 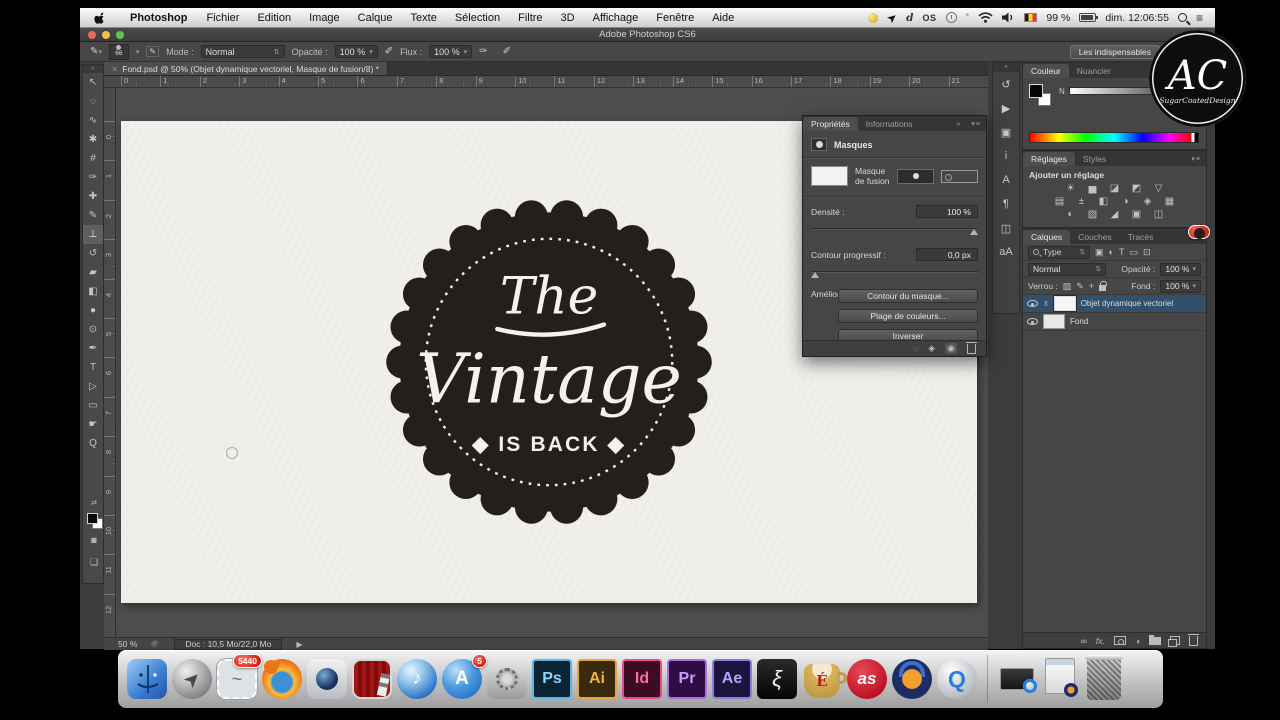 I want to click on dock-lastfm: as, so click(x=867, y=679).